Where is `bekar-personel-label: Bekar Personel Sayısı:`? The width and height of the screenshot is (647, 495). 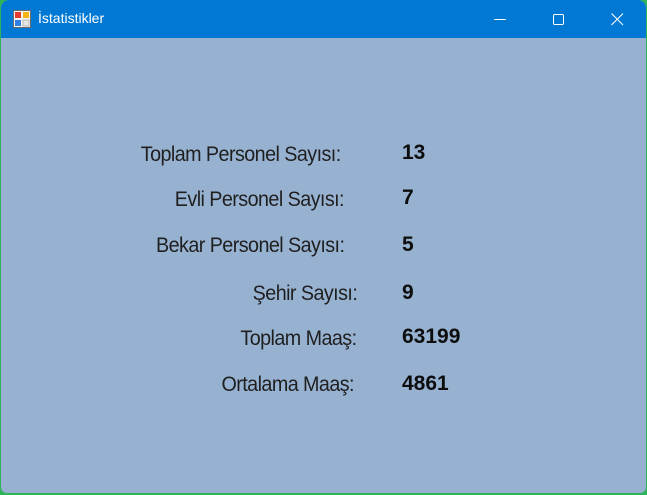
bekar-personel-label: Bekar Personel Sayısı: is located at coordinates (250, 245).